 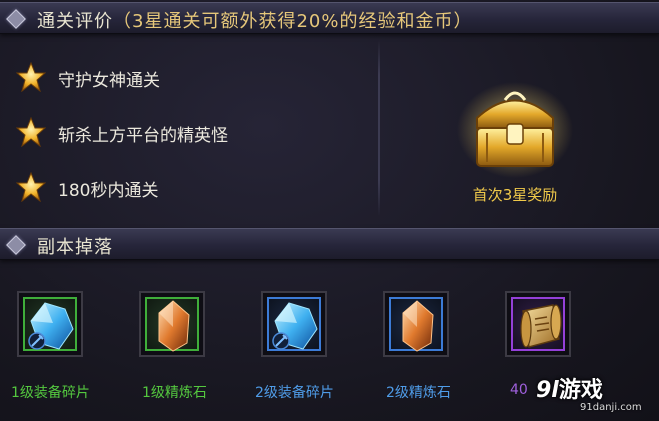 I want to click on watermark-logo-number: 9l, so click(x=547, y=390).